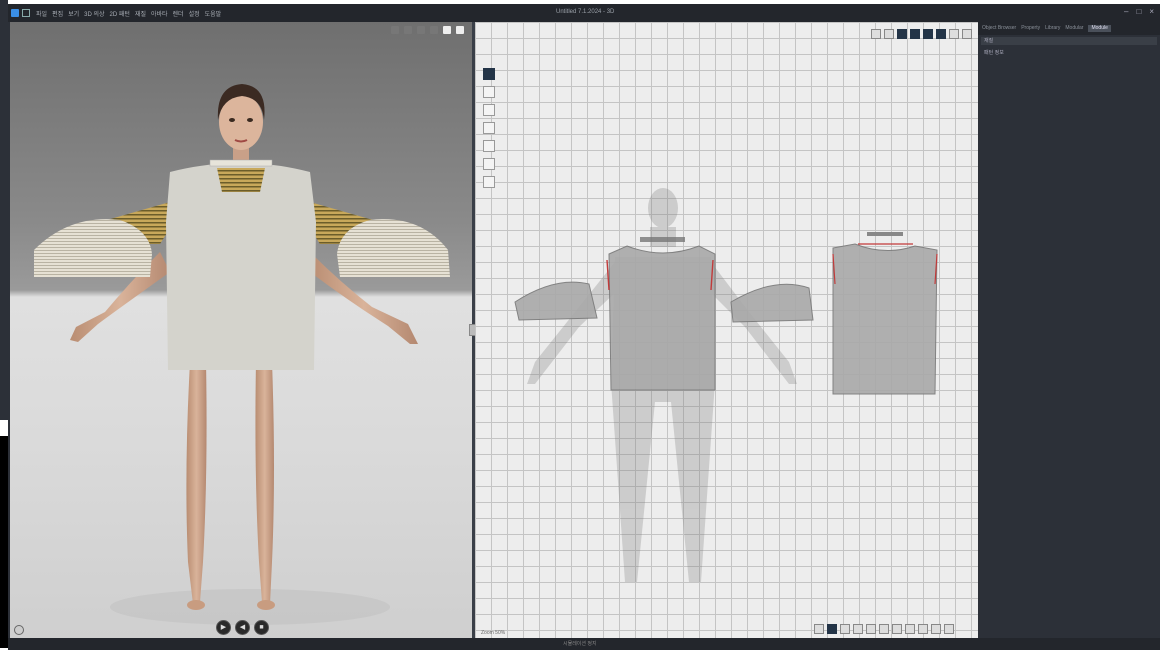  Describe the element at coordinates (447, 30) in the screenshot. I see `texture-display-icon` at that location.